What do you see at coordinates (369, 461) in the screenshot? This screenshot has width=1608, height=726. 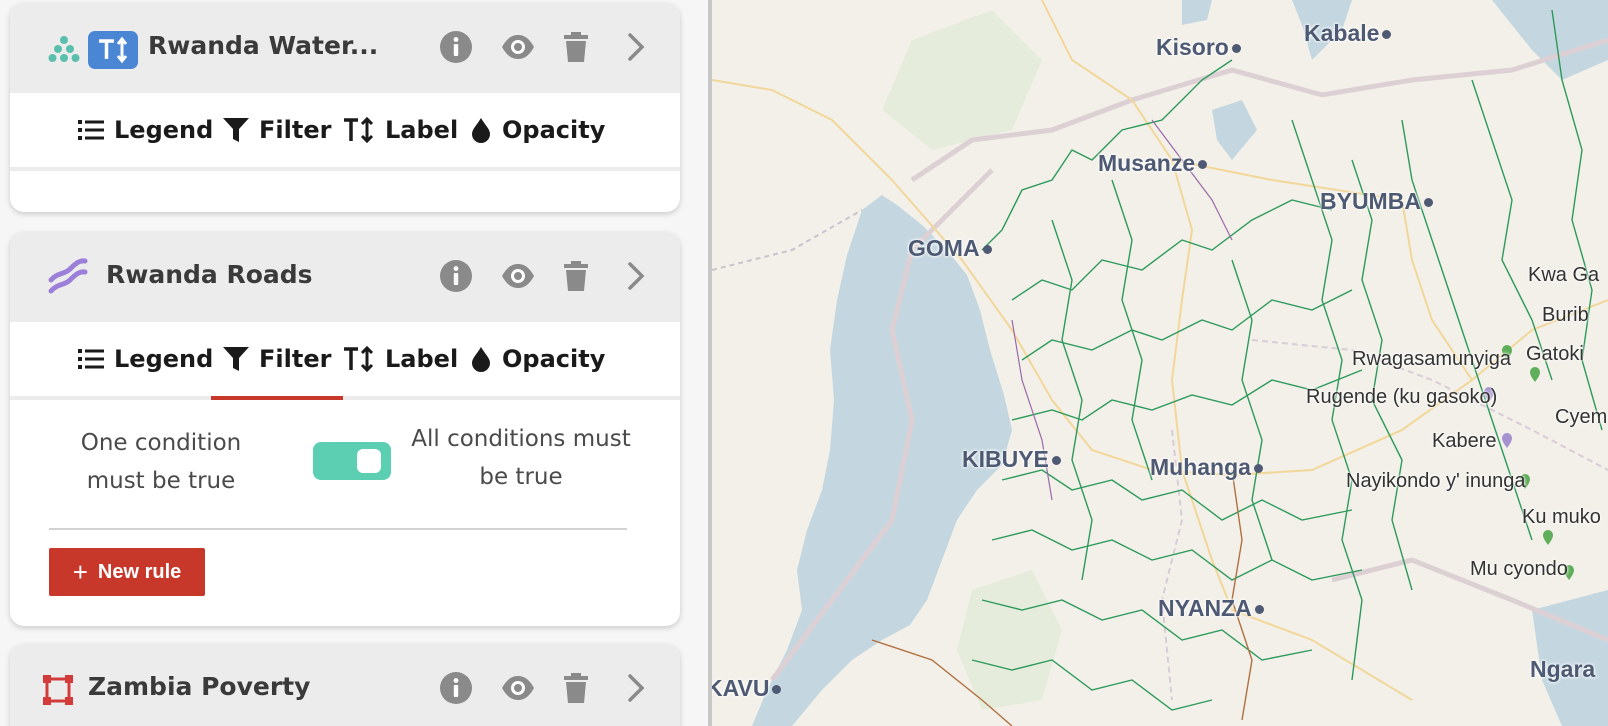 I see `toggle-knob` at bounding box center [369, 461].